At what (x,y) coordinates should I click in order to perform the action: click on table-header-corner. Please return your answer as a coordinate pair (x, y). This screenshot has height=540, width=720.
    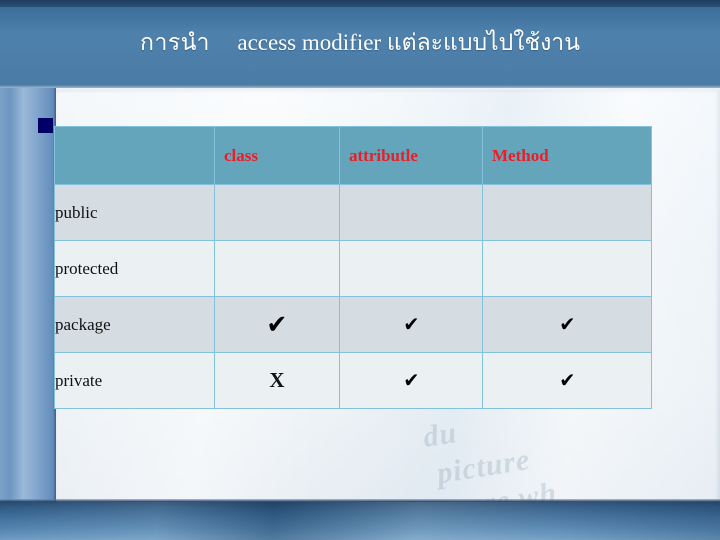
    Looking at the image, I should click on (134, 155).